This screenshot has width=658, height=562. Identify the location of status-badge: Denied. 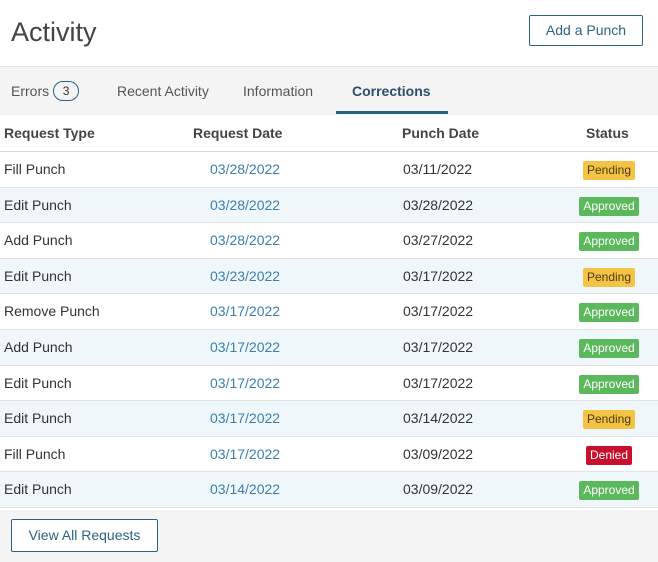
(609, 455).